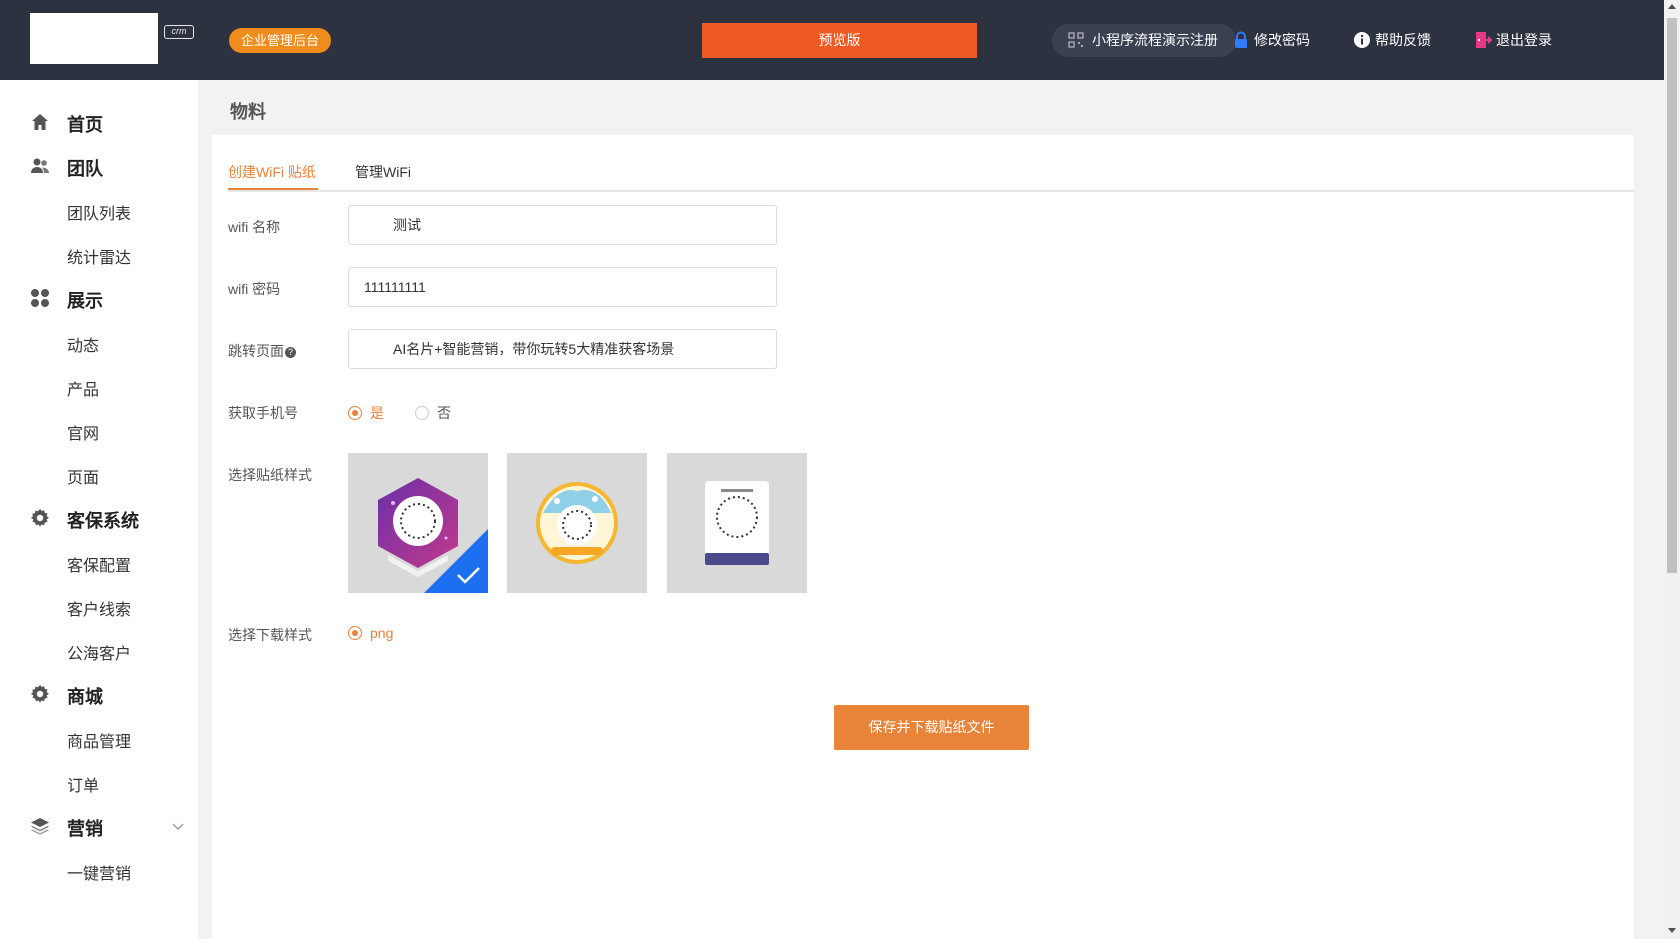 Image resolution: width=1680 pixels, height=939 pixels. Describe the element at coordinates (270, 635) in the screenshot. I see `download-style-label: 选择下载样式` at that location.